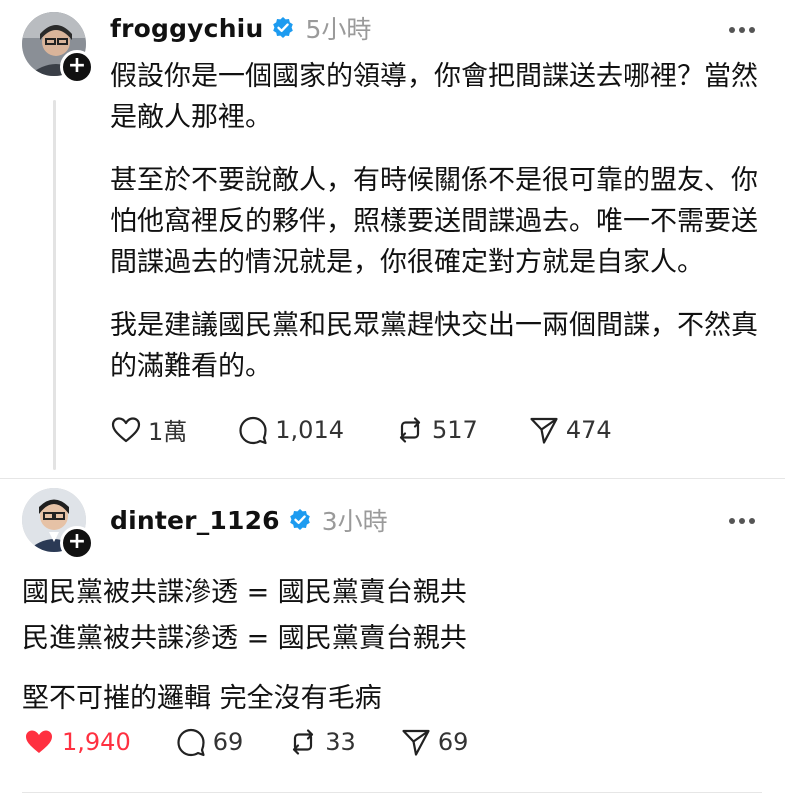 This screenshot has width=785, height=800. Describe the element at coordinates (58, 48) in the screenshot. I see `avatar-froggychiu: +` at that location.